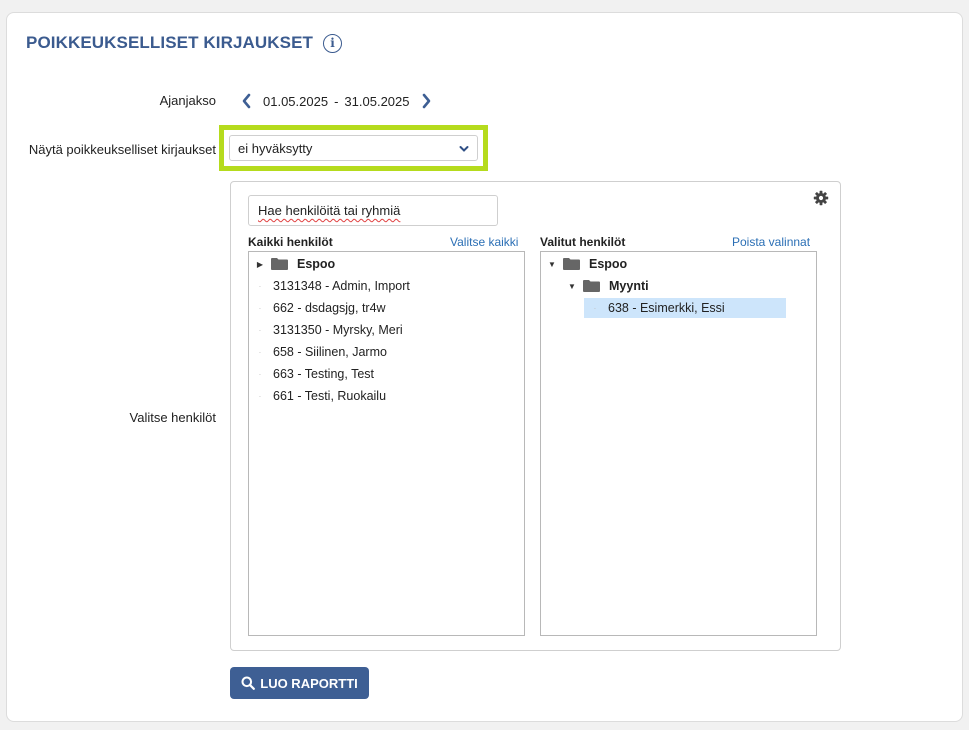 The image size is (969, 730). I want to click on list-item: · 3131350 - Myrsky, Meri, so click(329, 330).